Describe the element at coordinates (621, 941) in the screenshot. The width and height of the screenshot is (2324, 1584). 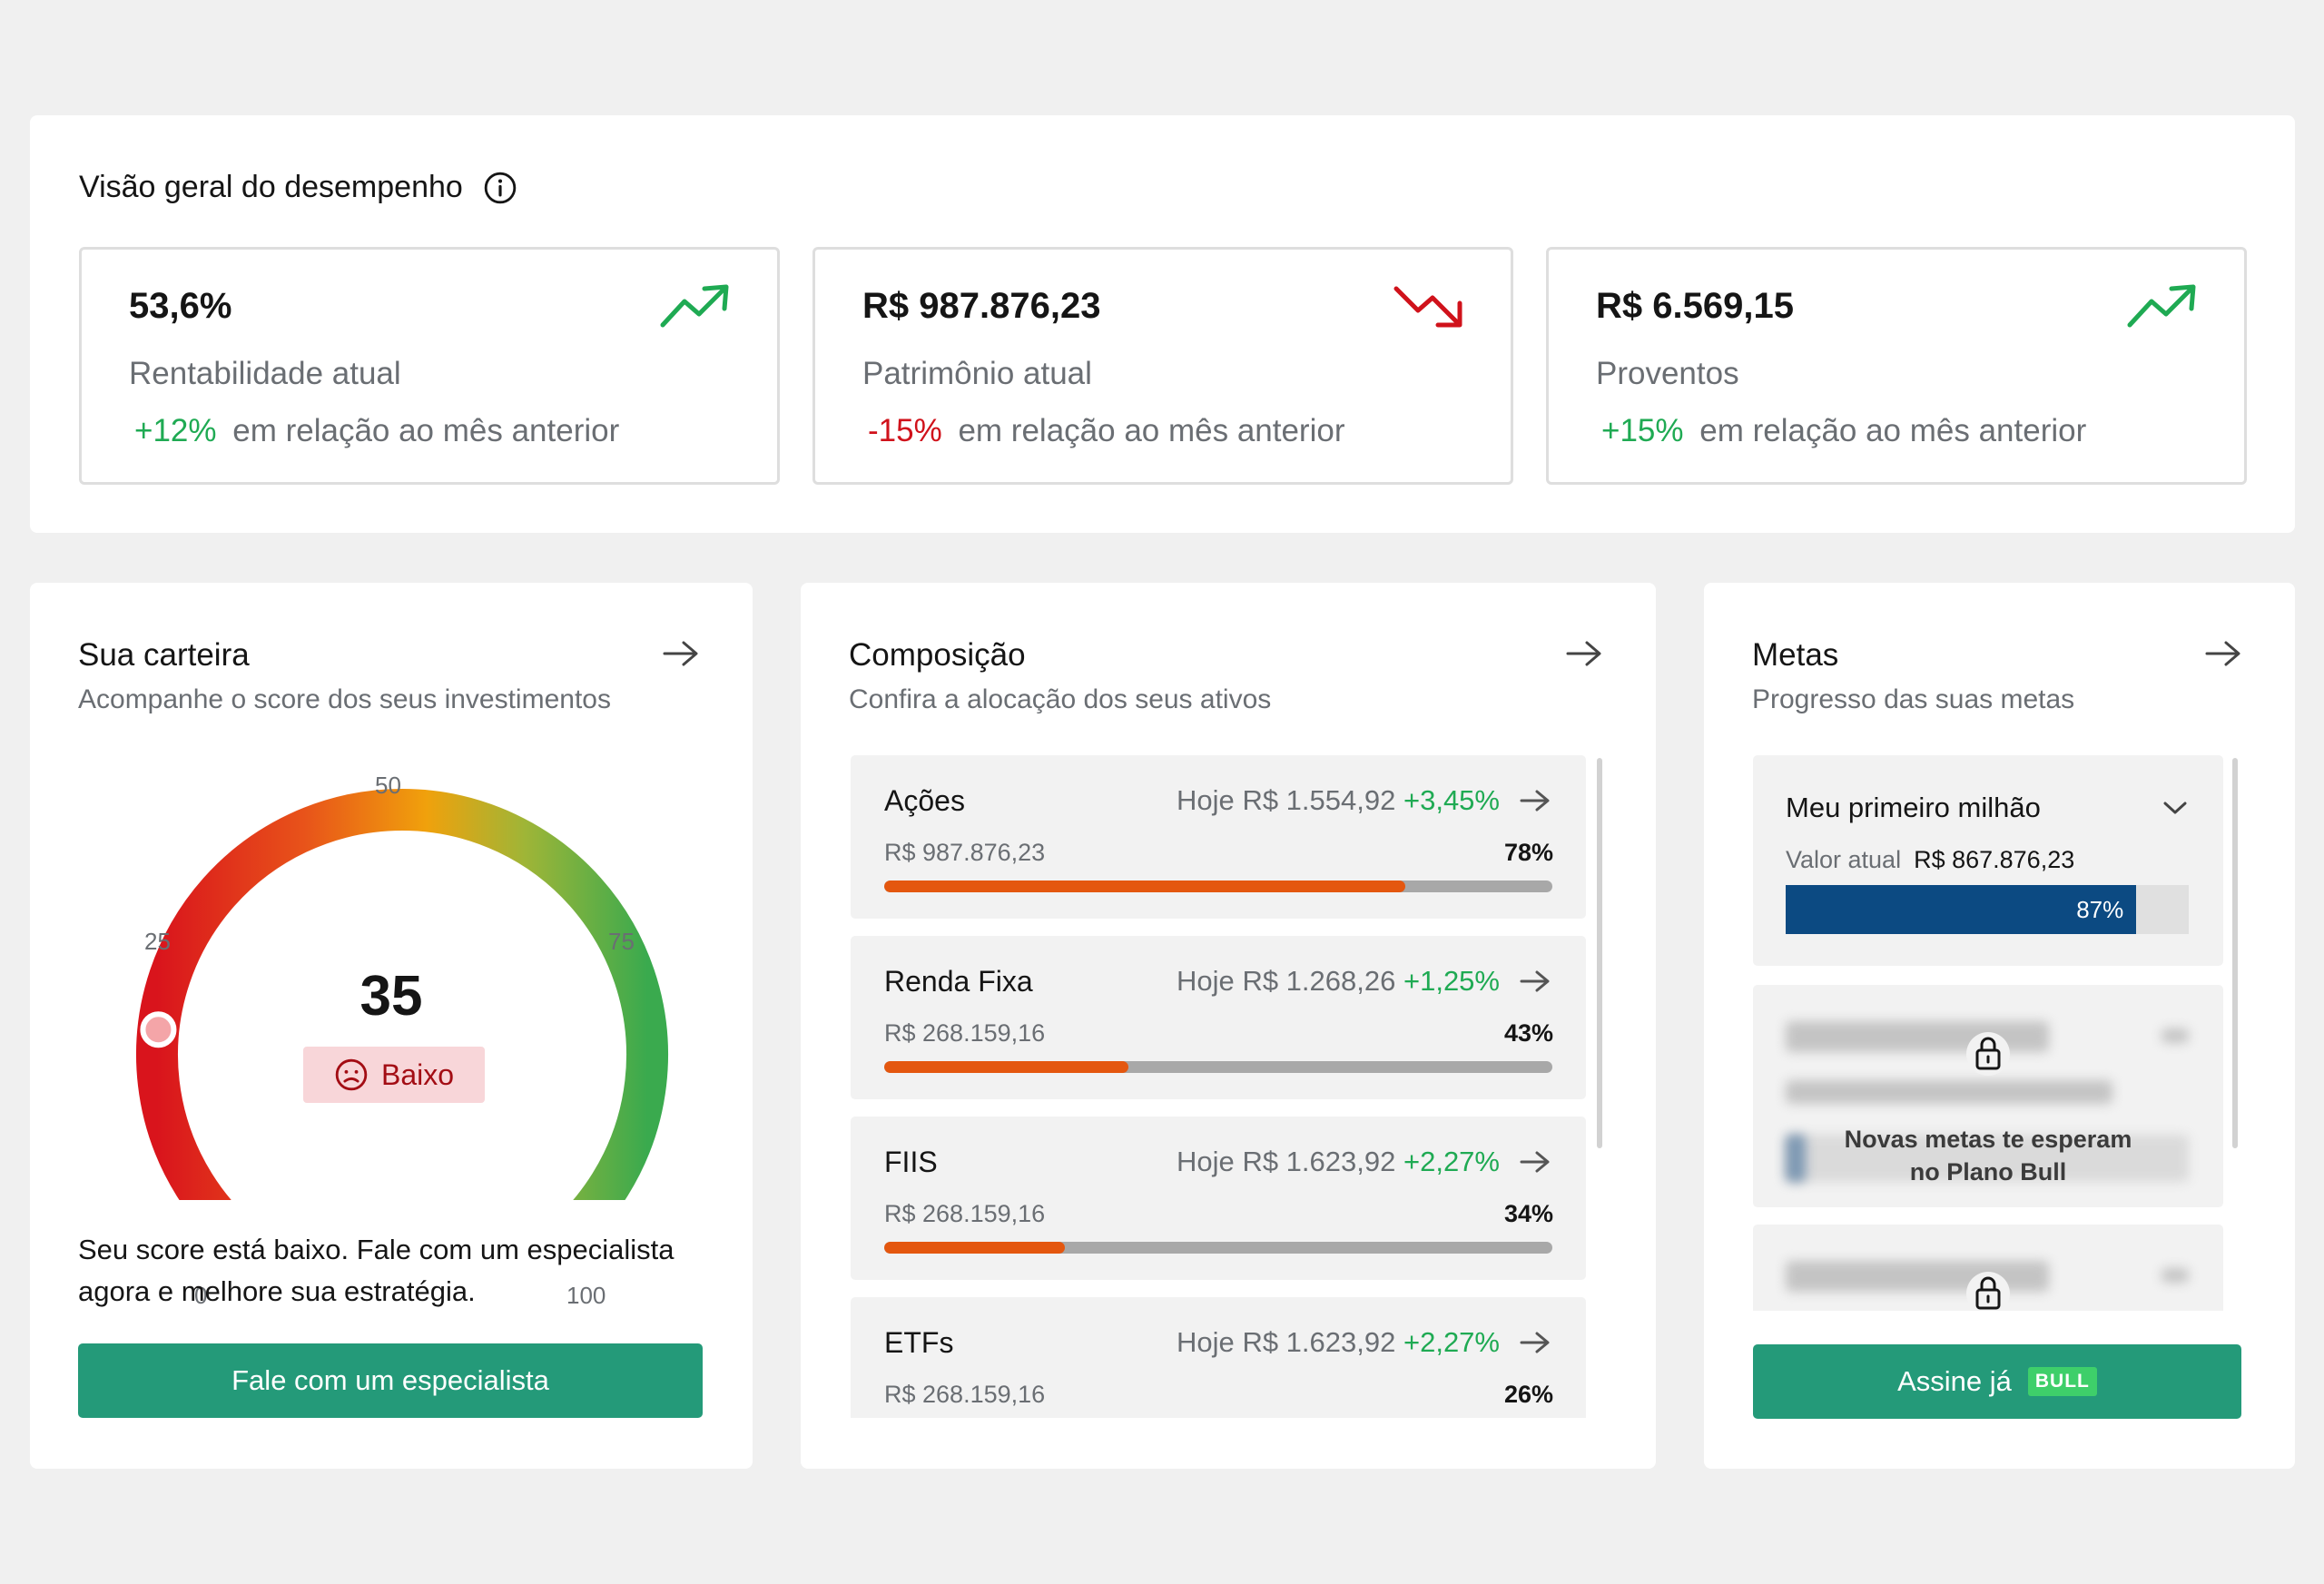
I see `gauge-label-75: 75` at that location.